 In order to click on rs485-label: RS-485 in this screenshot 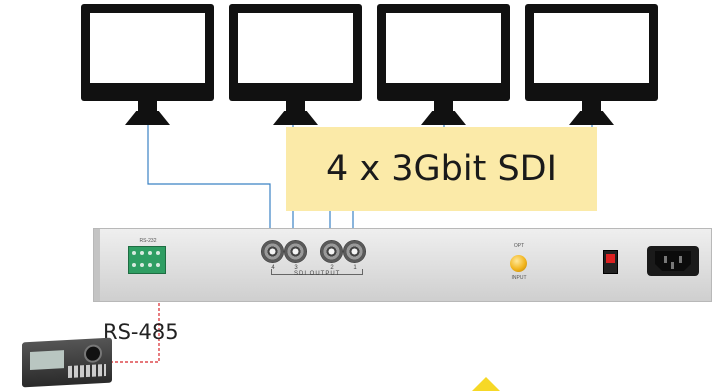, I will do `click(141, 332)`.